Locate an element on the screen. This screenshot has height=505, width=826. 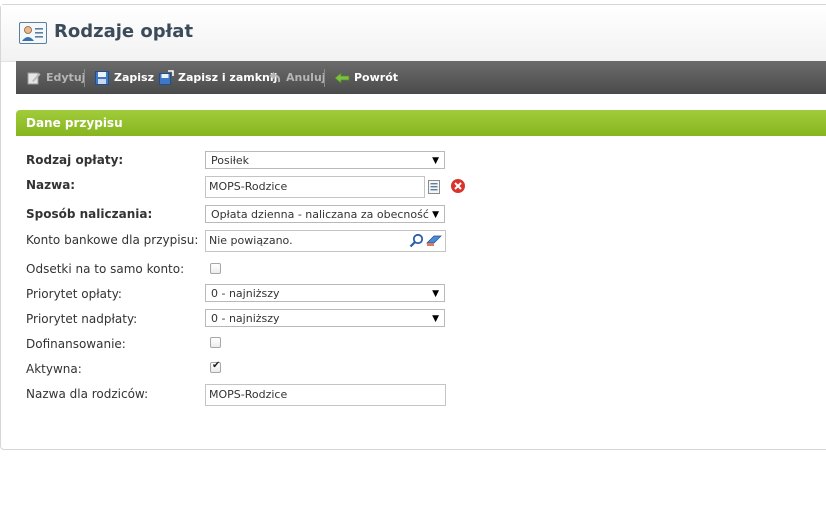
fee-priority-label: Priorytet opłaty: is located at coordinates (74, 294).